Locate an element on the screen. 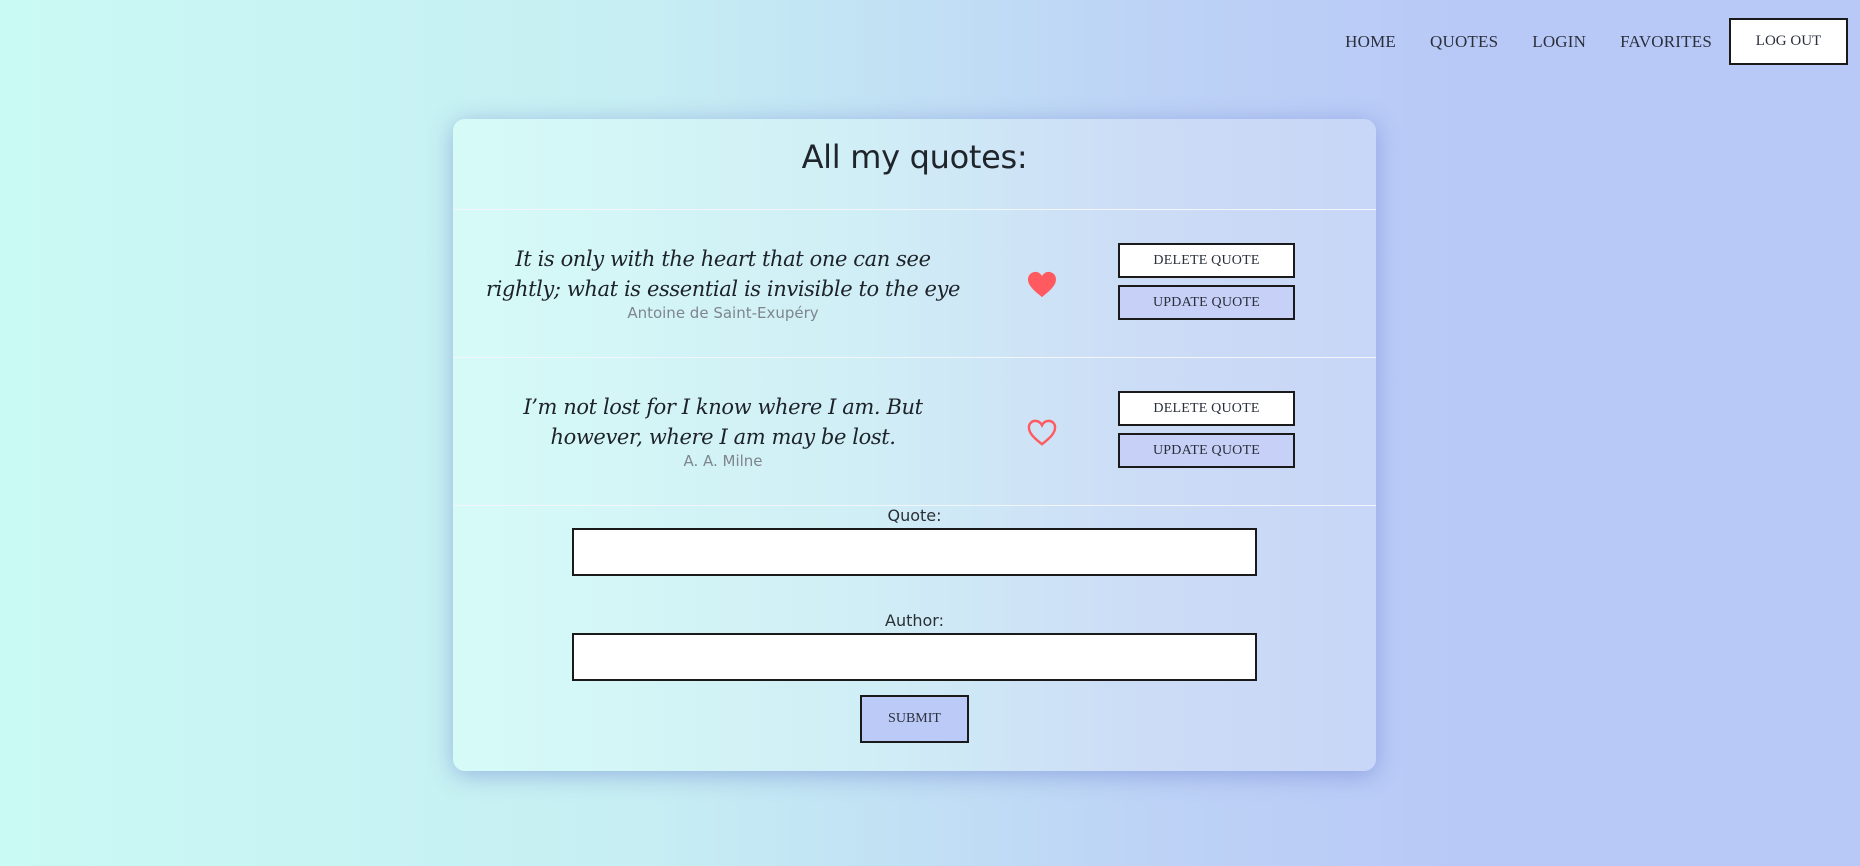  nav-link-home: HOME is located at coordinates (1370, 42).